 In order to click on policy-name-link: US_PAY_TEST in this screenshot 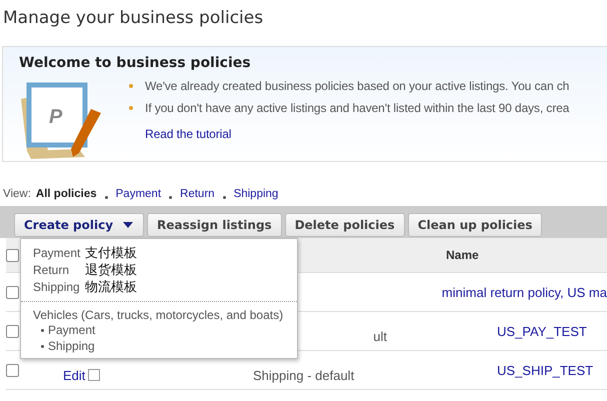, I will do `click(542, 331)`.